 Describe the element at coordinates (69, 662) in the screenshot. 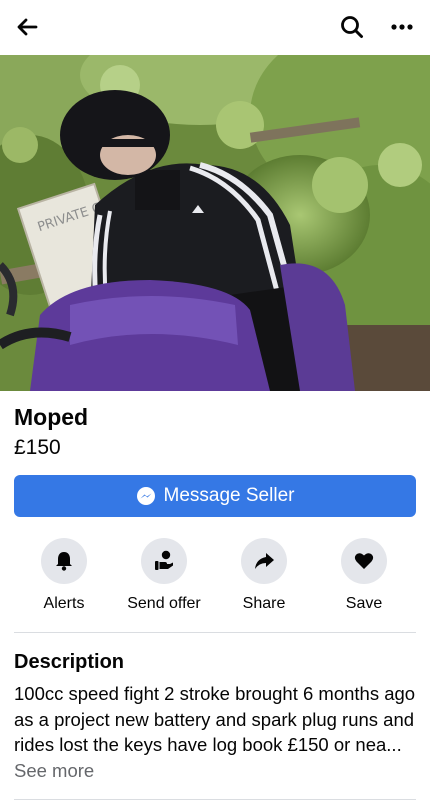

I see `description-heading: Description` at that location.